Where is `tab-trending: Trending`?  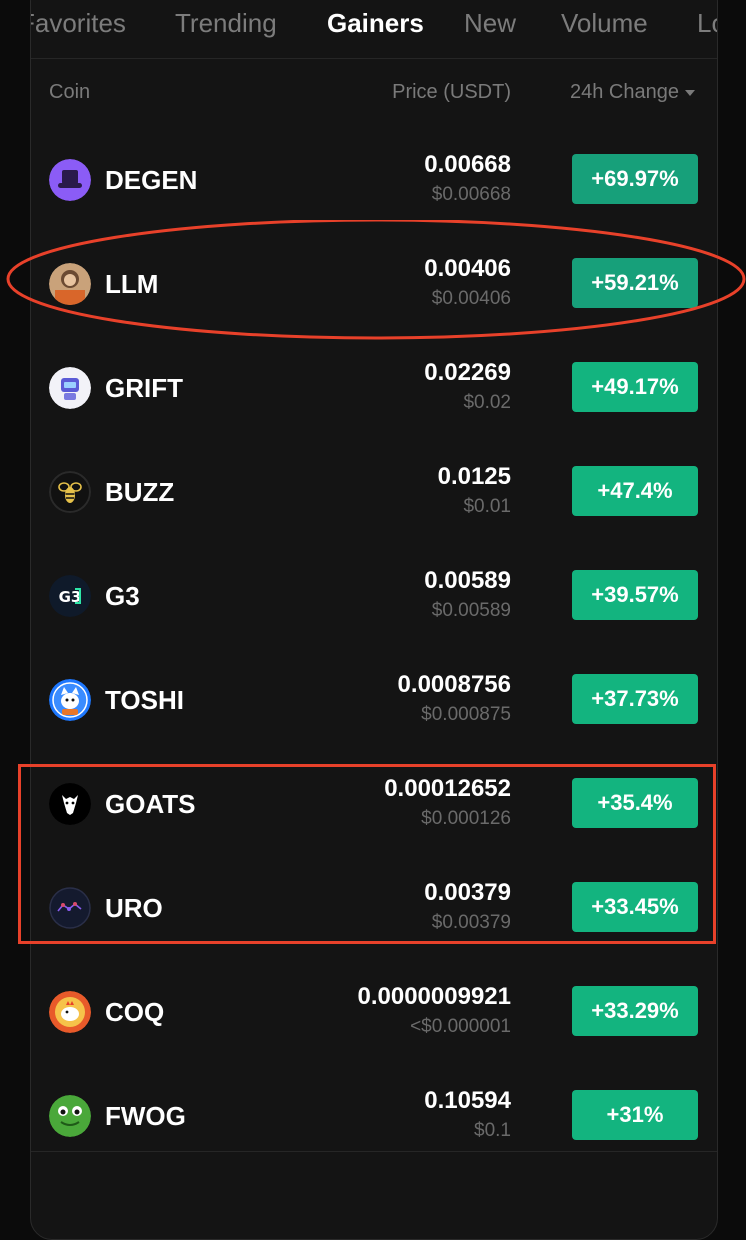
tab-trending: Trending is located at coordinates (226, 23).